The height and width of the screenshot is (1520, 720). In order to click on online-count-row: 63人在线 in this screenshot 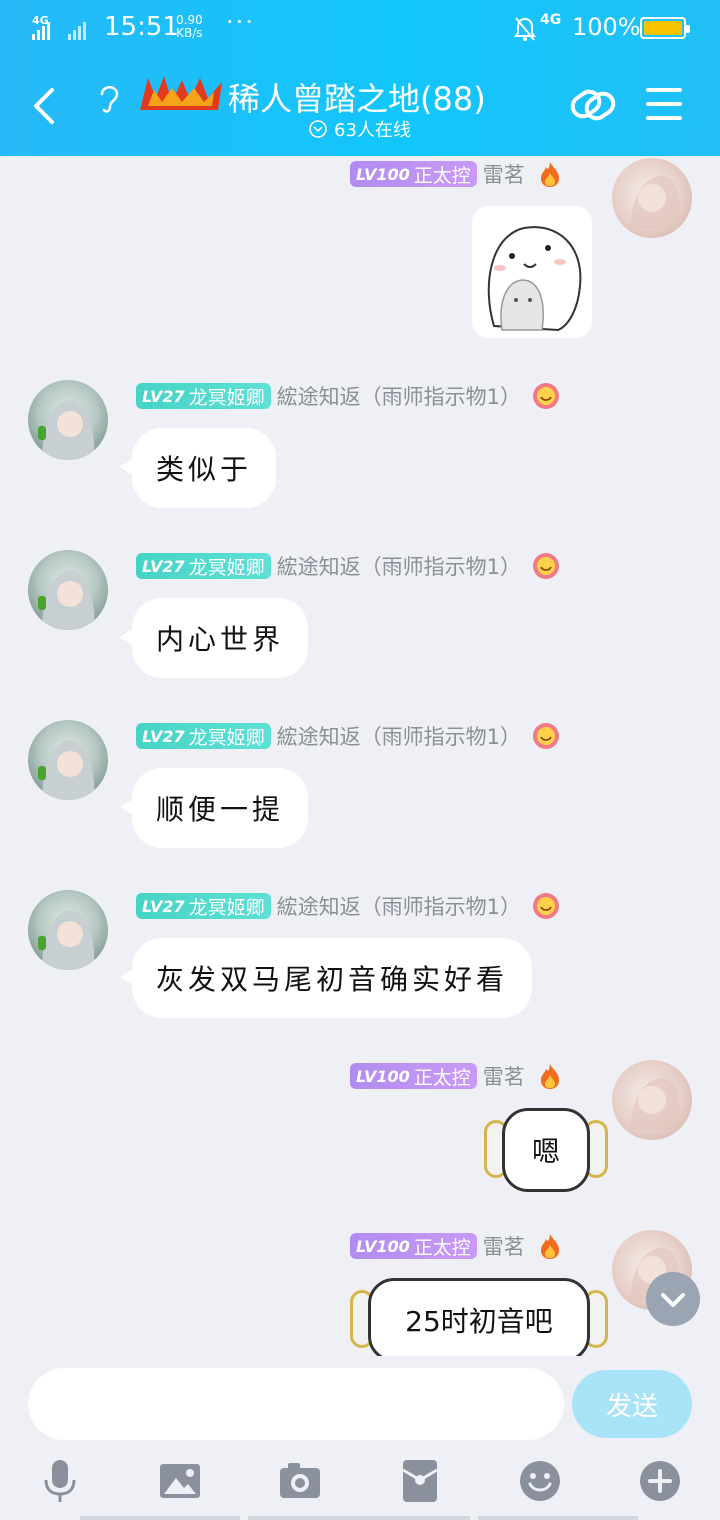, I will do `click(359, 129)`.